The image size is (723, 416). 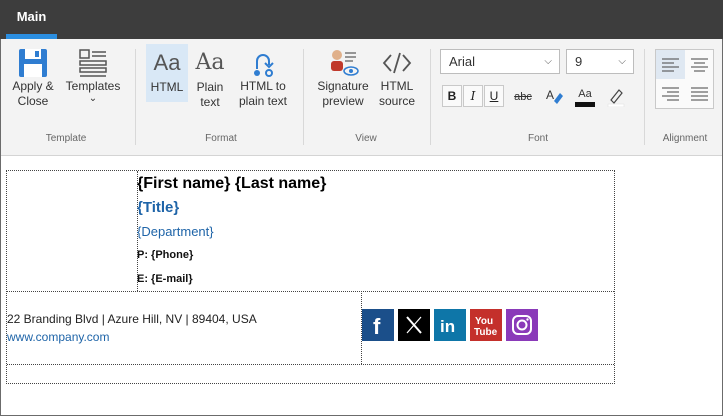 I want to click on group-label-view: View, so click(x=366, y=138).